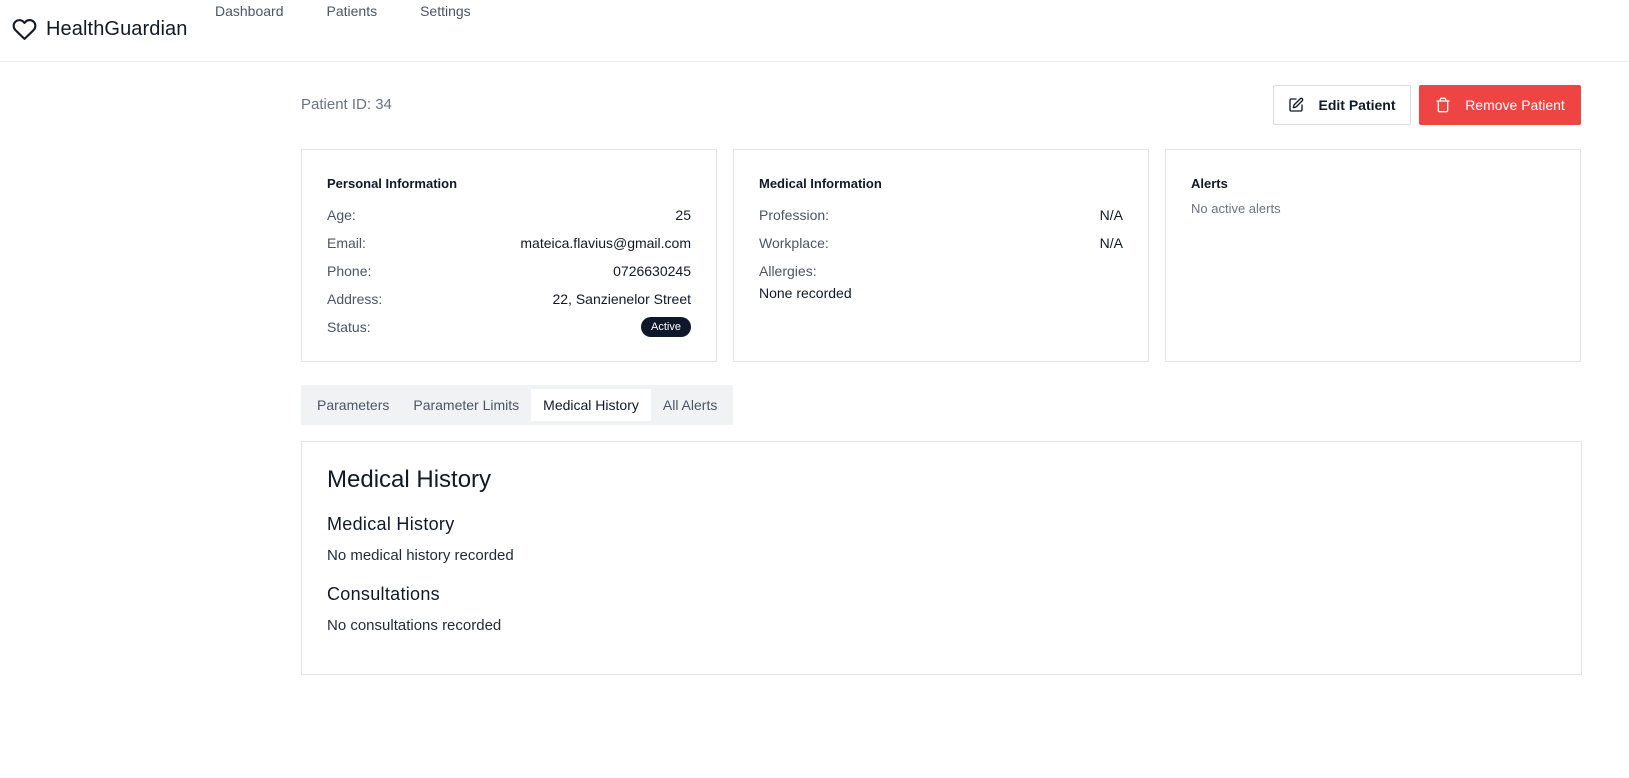 The image size is (1629, 778). I want to click on info-row: Age: 25, so click(509, 215).